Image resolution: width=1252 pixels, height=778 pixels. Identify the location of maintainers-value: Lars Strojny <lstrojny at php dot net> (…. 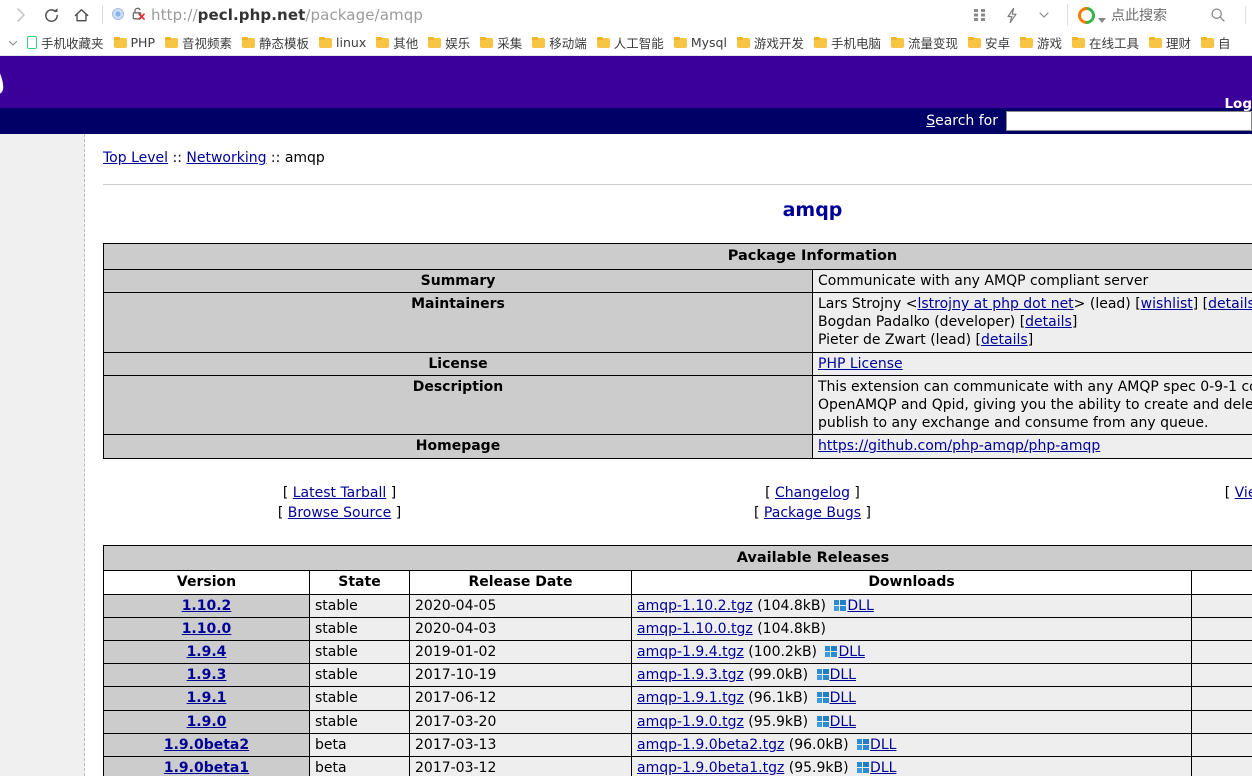
(1032, 322).